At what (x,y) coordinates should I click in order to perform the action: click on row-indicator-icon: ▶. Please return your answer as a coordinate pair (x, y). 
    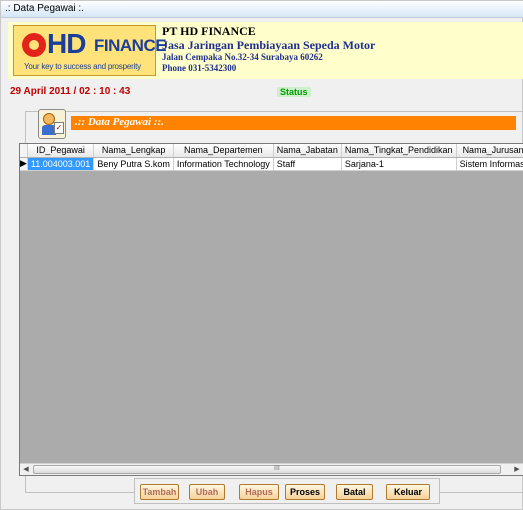
    Looking at the image, I should click on (24, 164).